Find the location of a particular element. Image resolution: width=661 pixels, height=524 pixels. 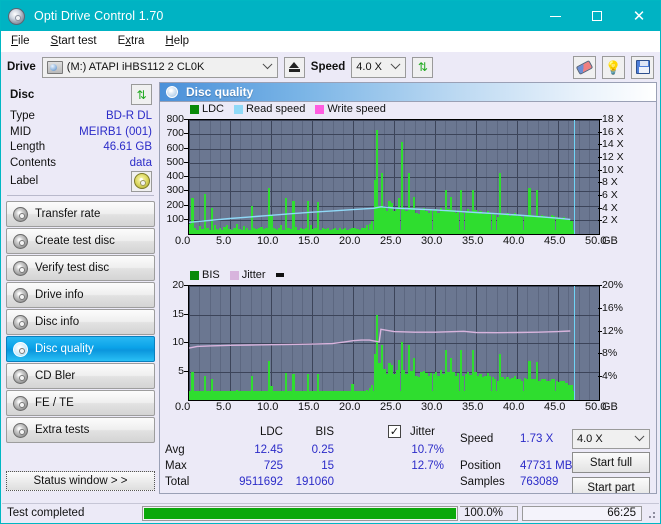

sidebar-item-drive-info: Drive info is located at coordinates (80, 295).